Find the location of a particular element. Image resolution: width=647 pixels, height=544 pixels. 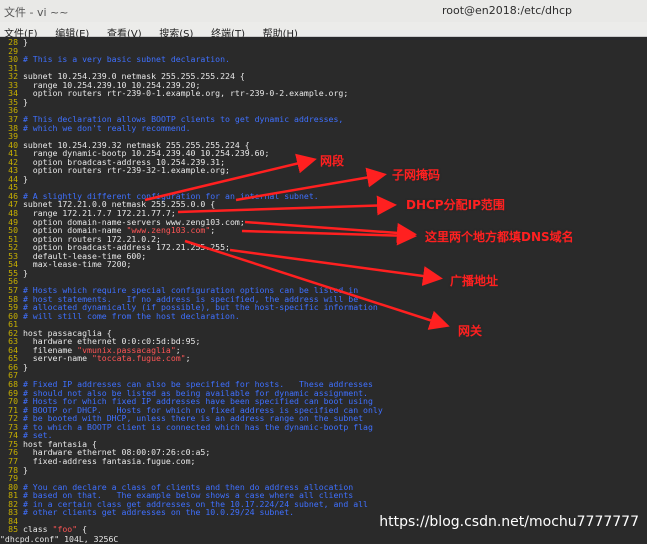

code-text: class "foo" { is located at coordinates (55, 529).